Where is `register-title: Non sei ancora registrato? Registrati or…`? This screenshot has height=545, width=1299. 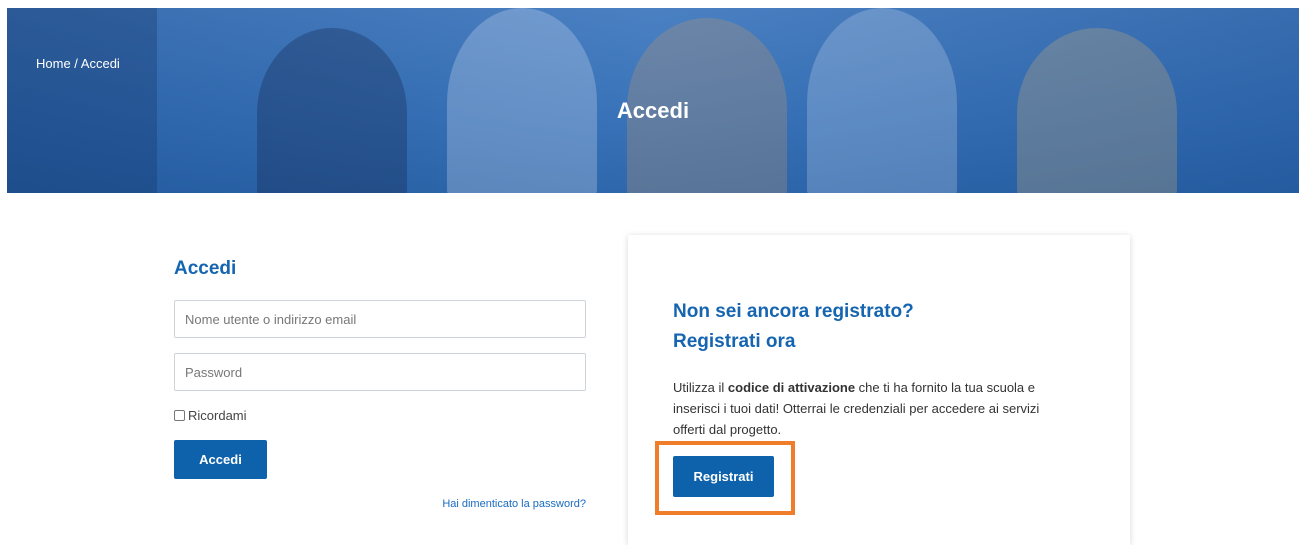
register-title: Non sei ancora registrato? Registrati or… is located at coordinates (883, 327).